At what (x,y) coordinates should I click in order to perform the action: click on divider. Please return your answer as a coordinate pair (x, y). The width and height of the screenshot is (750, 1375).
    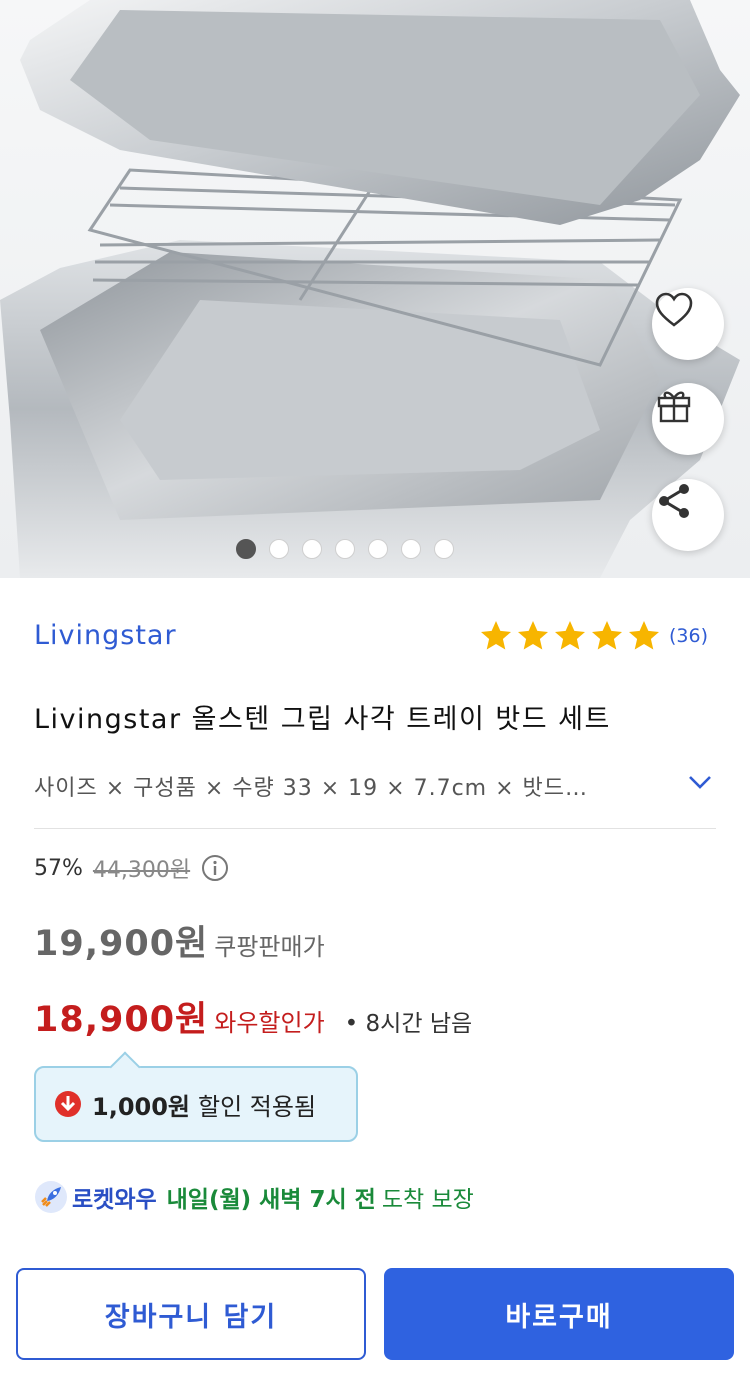
    Looking at the image, I should click on (375, 828).